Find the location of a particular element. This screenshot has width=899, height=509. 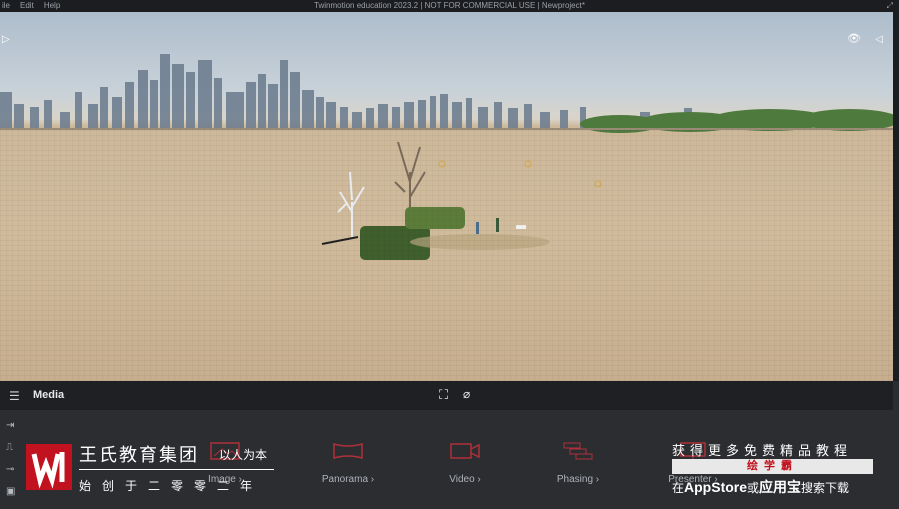

watermark-logo is located at coordinates (49, 467).